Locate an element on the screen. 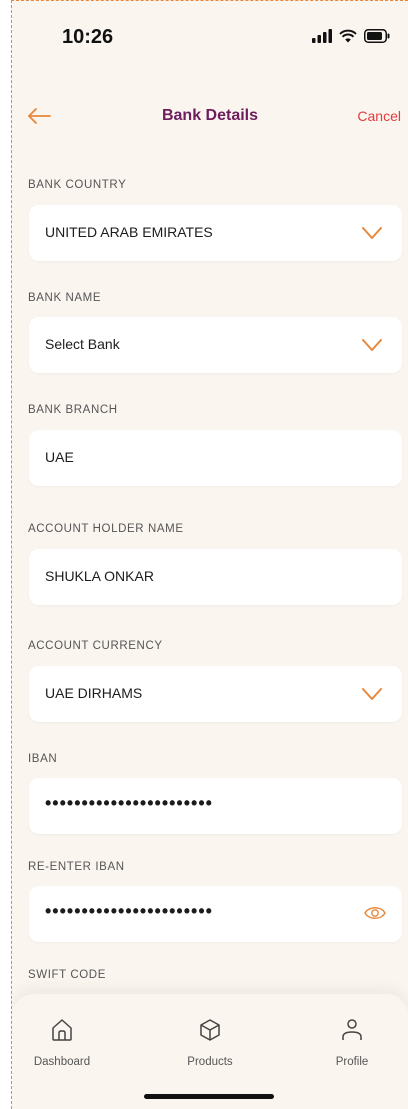 This screenshot has height=1109, width=408. eye-icon is located at coordinates (375, 913).